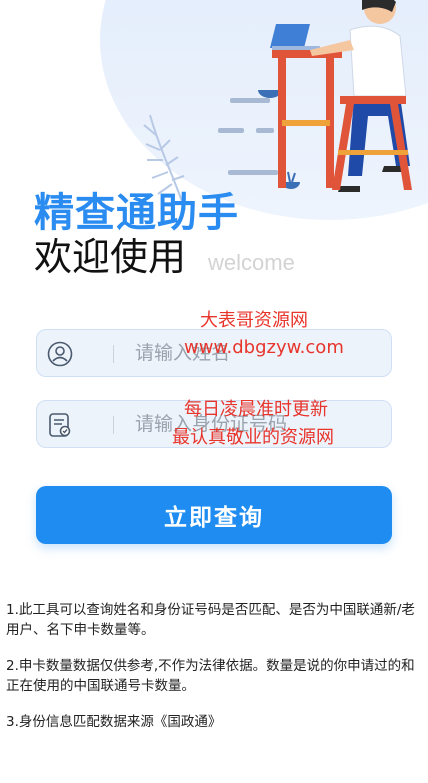 This screenshot has width=428, height=783. I want to click on welcome-caption: welcome, so click(251, 262).